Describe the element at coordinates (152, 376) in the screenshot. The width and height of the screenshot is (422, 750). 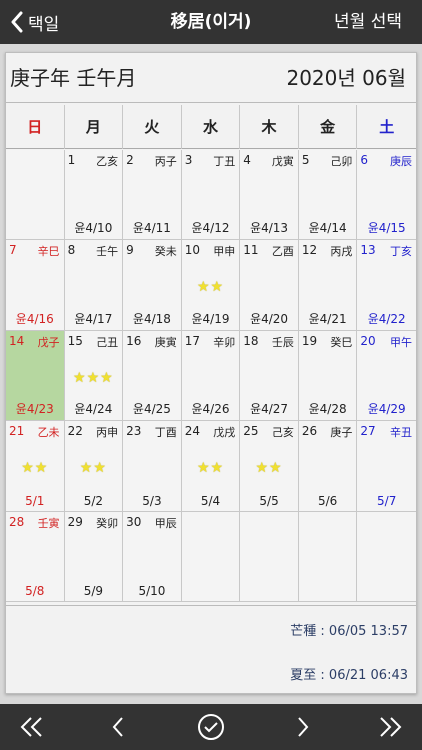
I see `calendar-day-cell: 16 庚寅 윤4/25` at that location.